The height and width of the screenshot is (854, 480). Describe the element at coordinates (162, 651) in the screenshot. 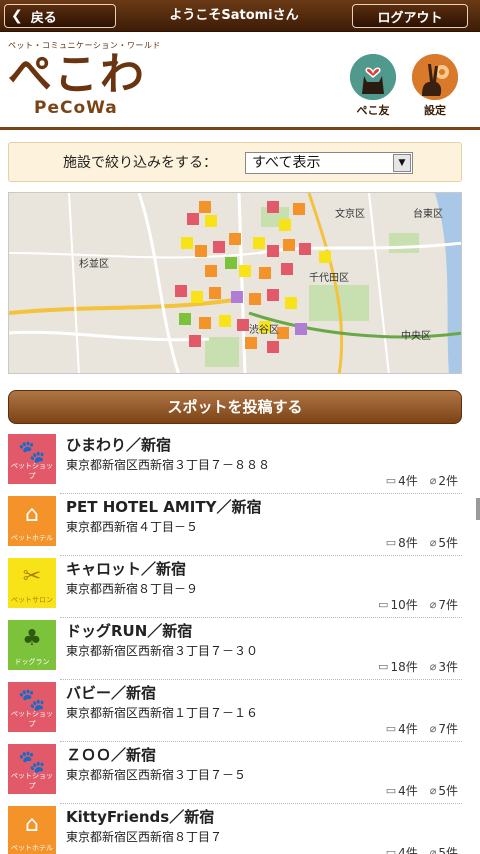

I see `spot-address: 東京都新宿区西新宿３丁目７－３０` at that location.